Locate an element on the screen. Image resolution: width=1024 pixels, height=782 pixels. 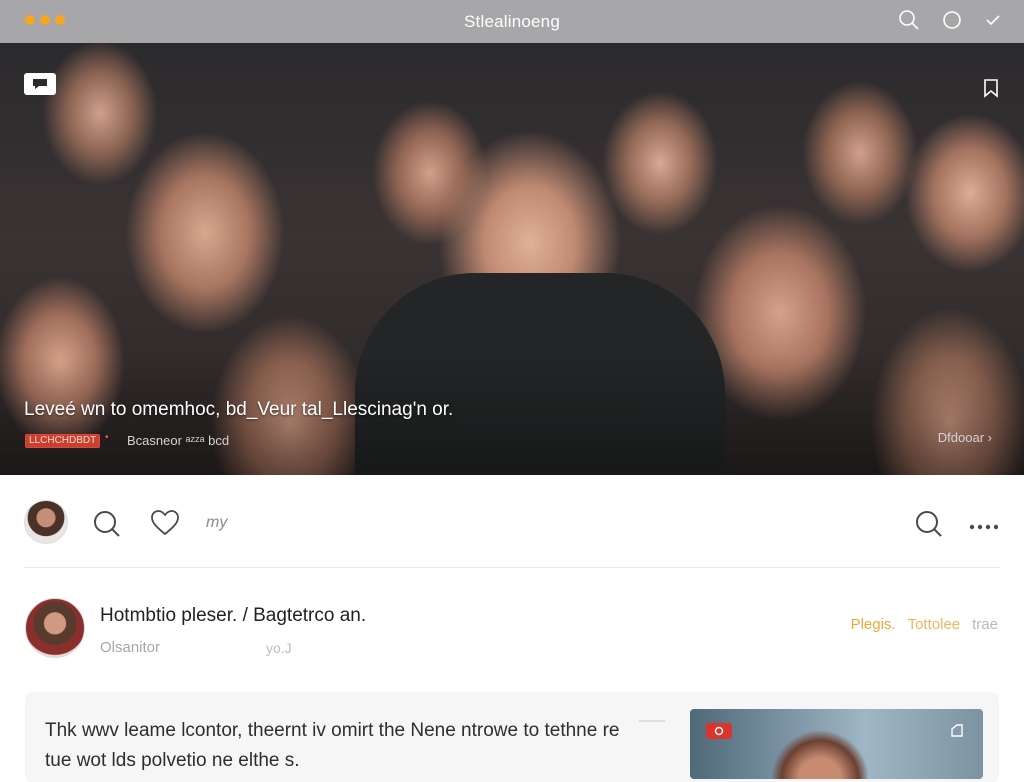
tag-list: Plegis. Tottolee trae is located at coordinates (924, 624).